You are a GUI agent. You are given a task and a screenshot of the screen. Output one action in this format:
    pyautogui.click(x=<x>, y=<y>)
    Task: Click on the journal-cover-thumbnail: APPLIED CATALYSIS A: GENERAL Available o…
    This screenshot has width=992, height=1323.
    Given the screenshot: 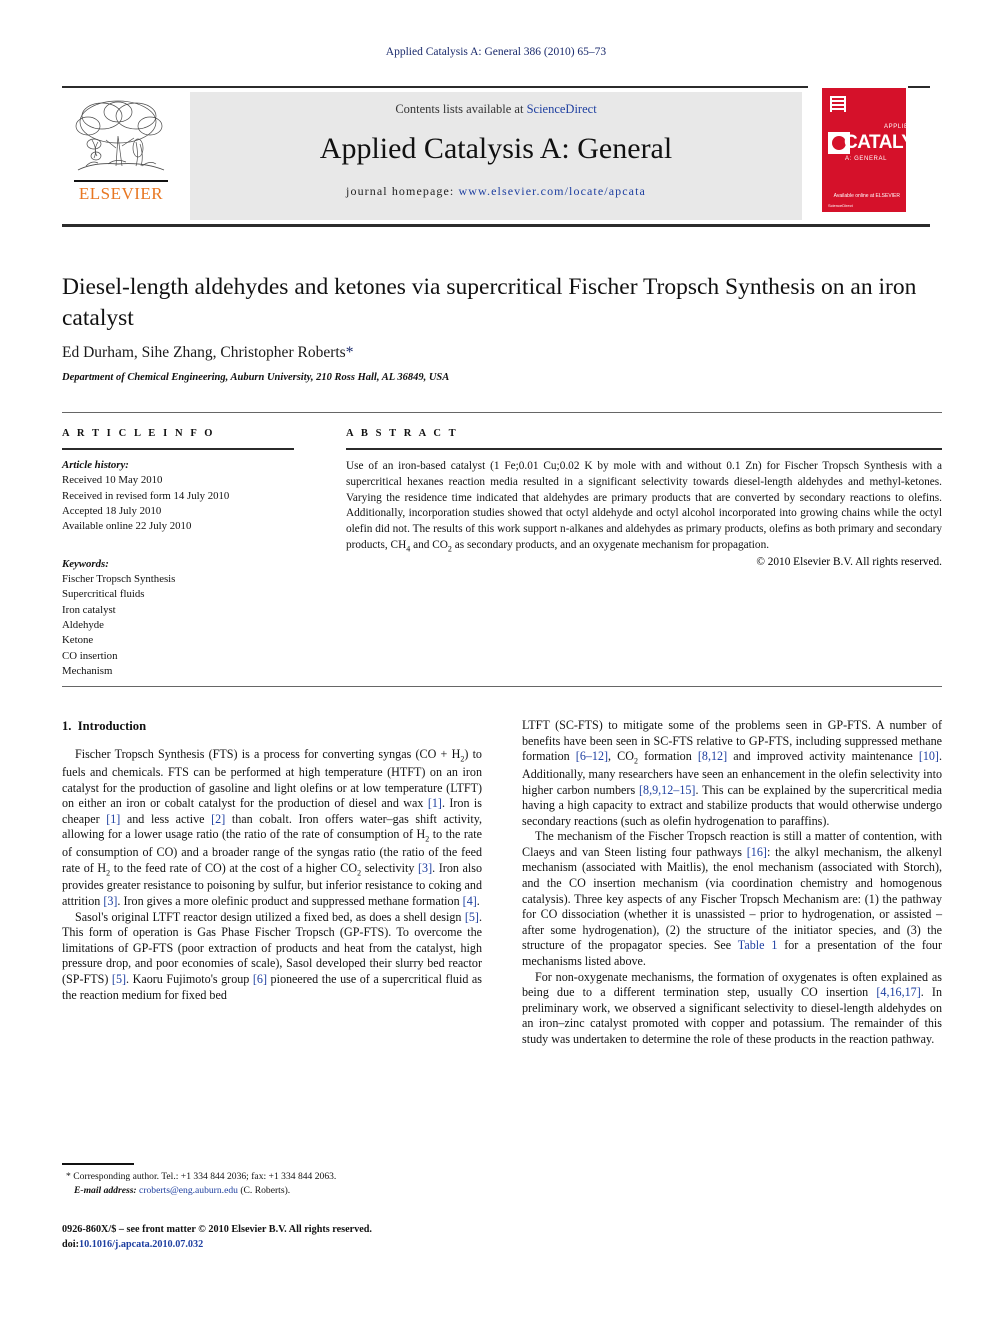 What is the action you would take?
    pyautogui.click(x=858, y=152)
    